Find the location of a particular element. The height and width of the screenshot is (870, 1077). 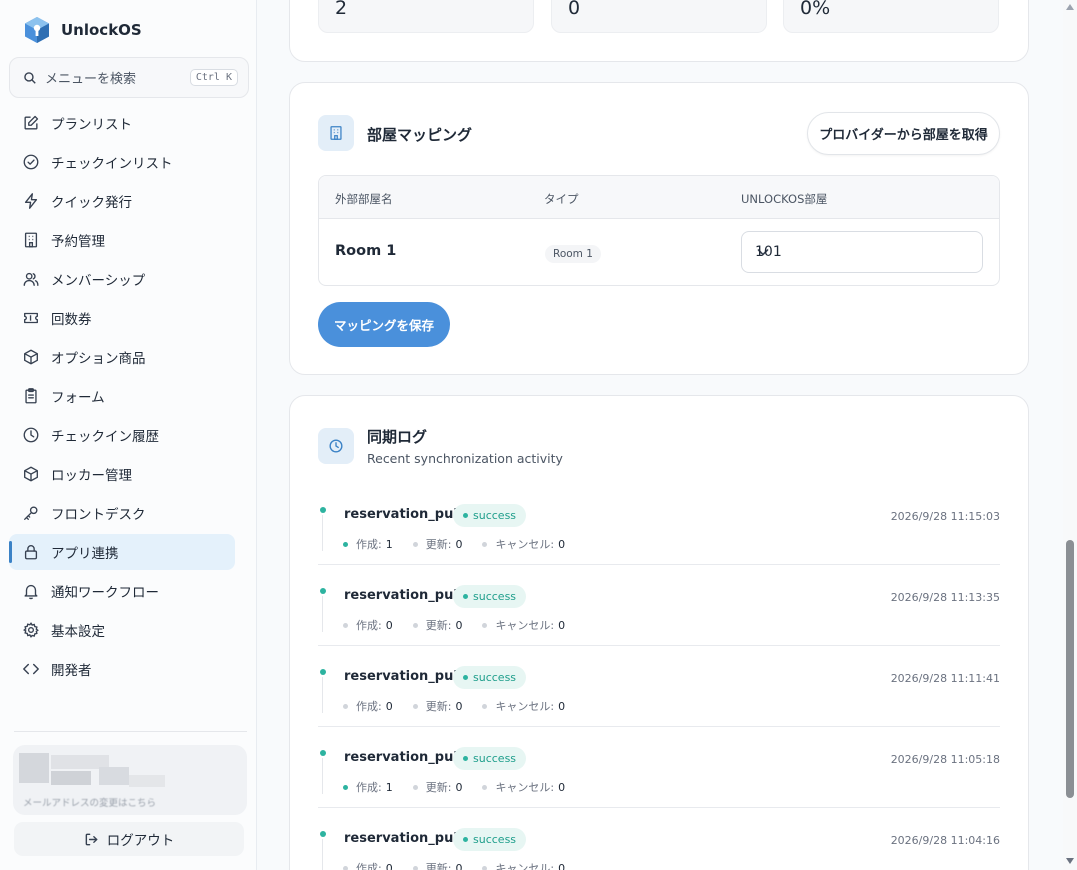

sidebar-item-reservations: 予約管理 is located at coordinates (122, 240).